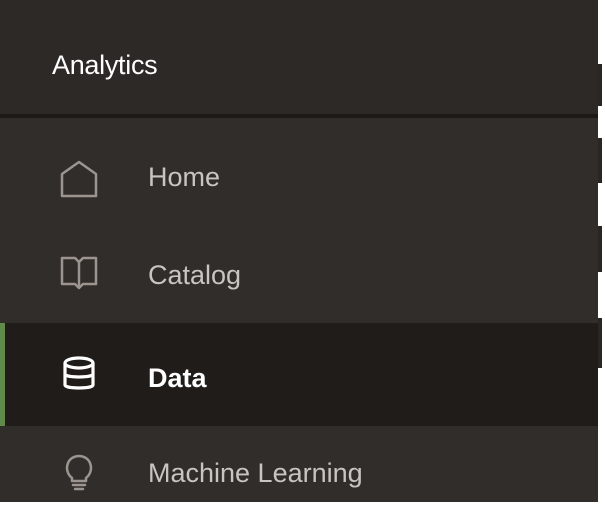 Image resolution: width=605 pixels, height=529 pixels. I want to click on sidebar-item-label: Home, so click(184, 177).